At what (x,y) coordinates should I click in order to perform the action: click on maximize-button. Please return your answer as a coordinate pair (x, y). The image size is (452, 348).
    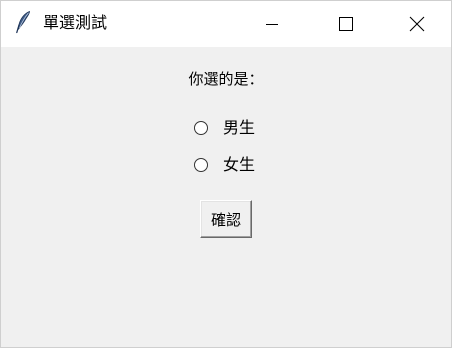
    Looking at the image, I should click on (346, 24).